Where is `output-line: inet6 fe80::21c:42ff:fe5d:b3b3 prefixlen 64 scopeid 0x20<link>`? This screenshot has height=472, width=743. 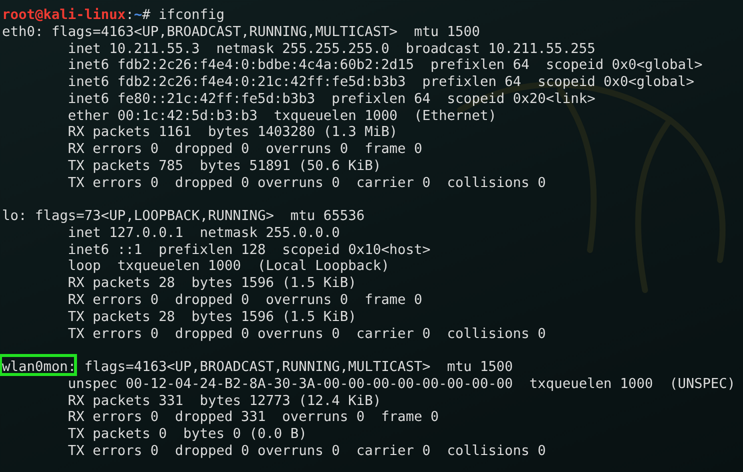
output-line: inet6 fe80::21c:42ff:fe5d:b3b3 prefixlen 64 scopeid 0x20<link> is located at coordinates (331, 99).